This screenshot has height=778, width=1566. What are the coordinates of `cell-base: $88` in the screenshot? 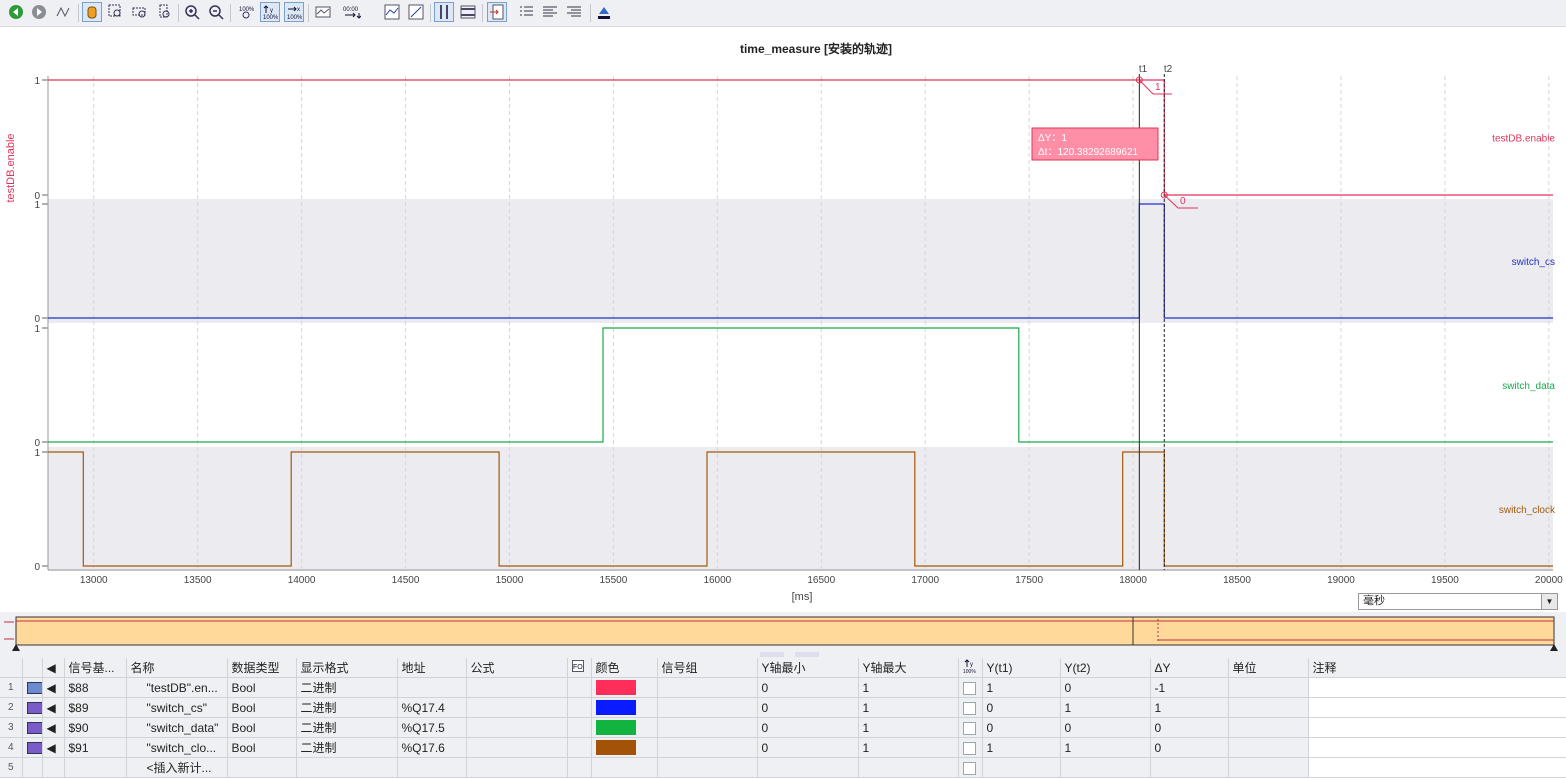 It's located at (95, 687).